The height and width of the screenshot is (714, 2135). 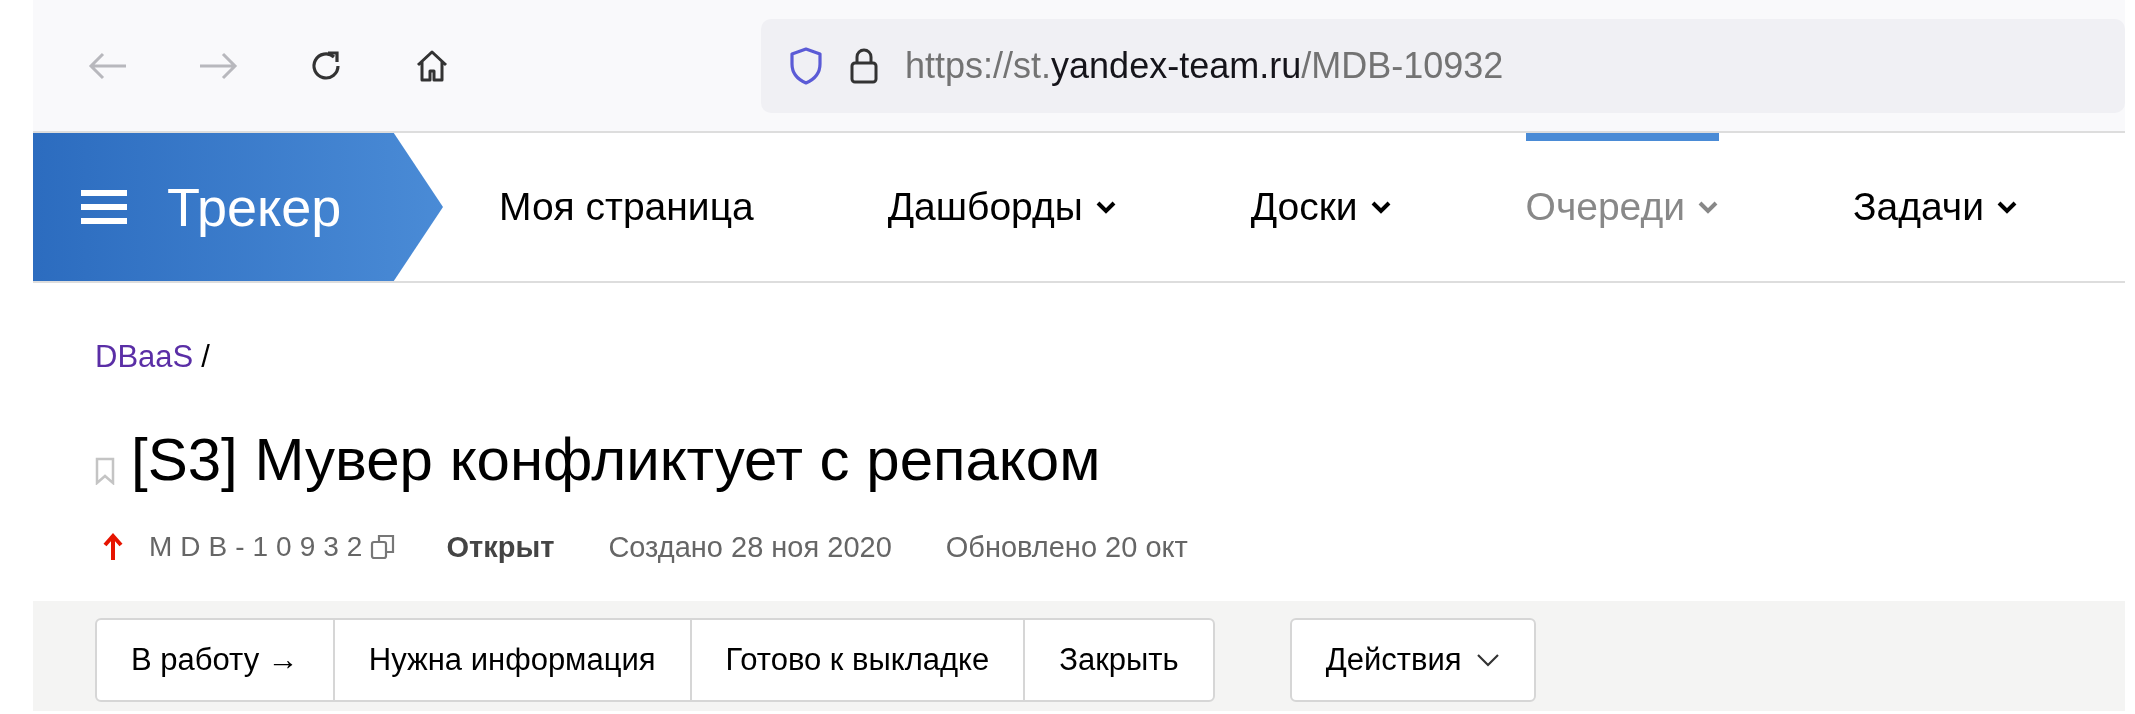 I want to click on nav-tab: Доски, so click(x=1321, y=207).